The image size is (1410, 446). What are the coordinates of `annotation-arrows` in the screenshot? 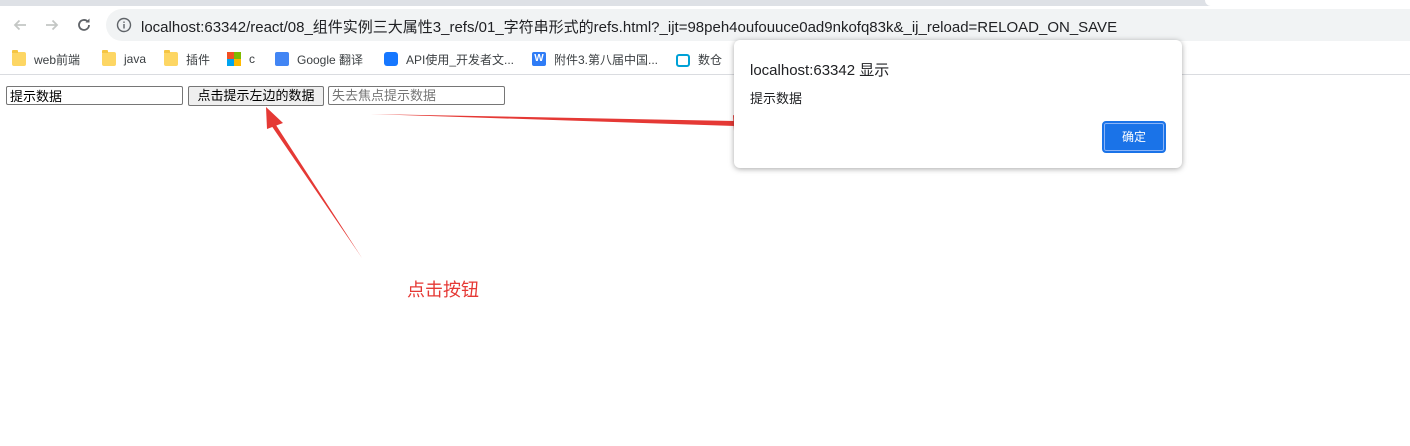 It's located at (508, 182).